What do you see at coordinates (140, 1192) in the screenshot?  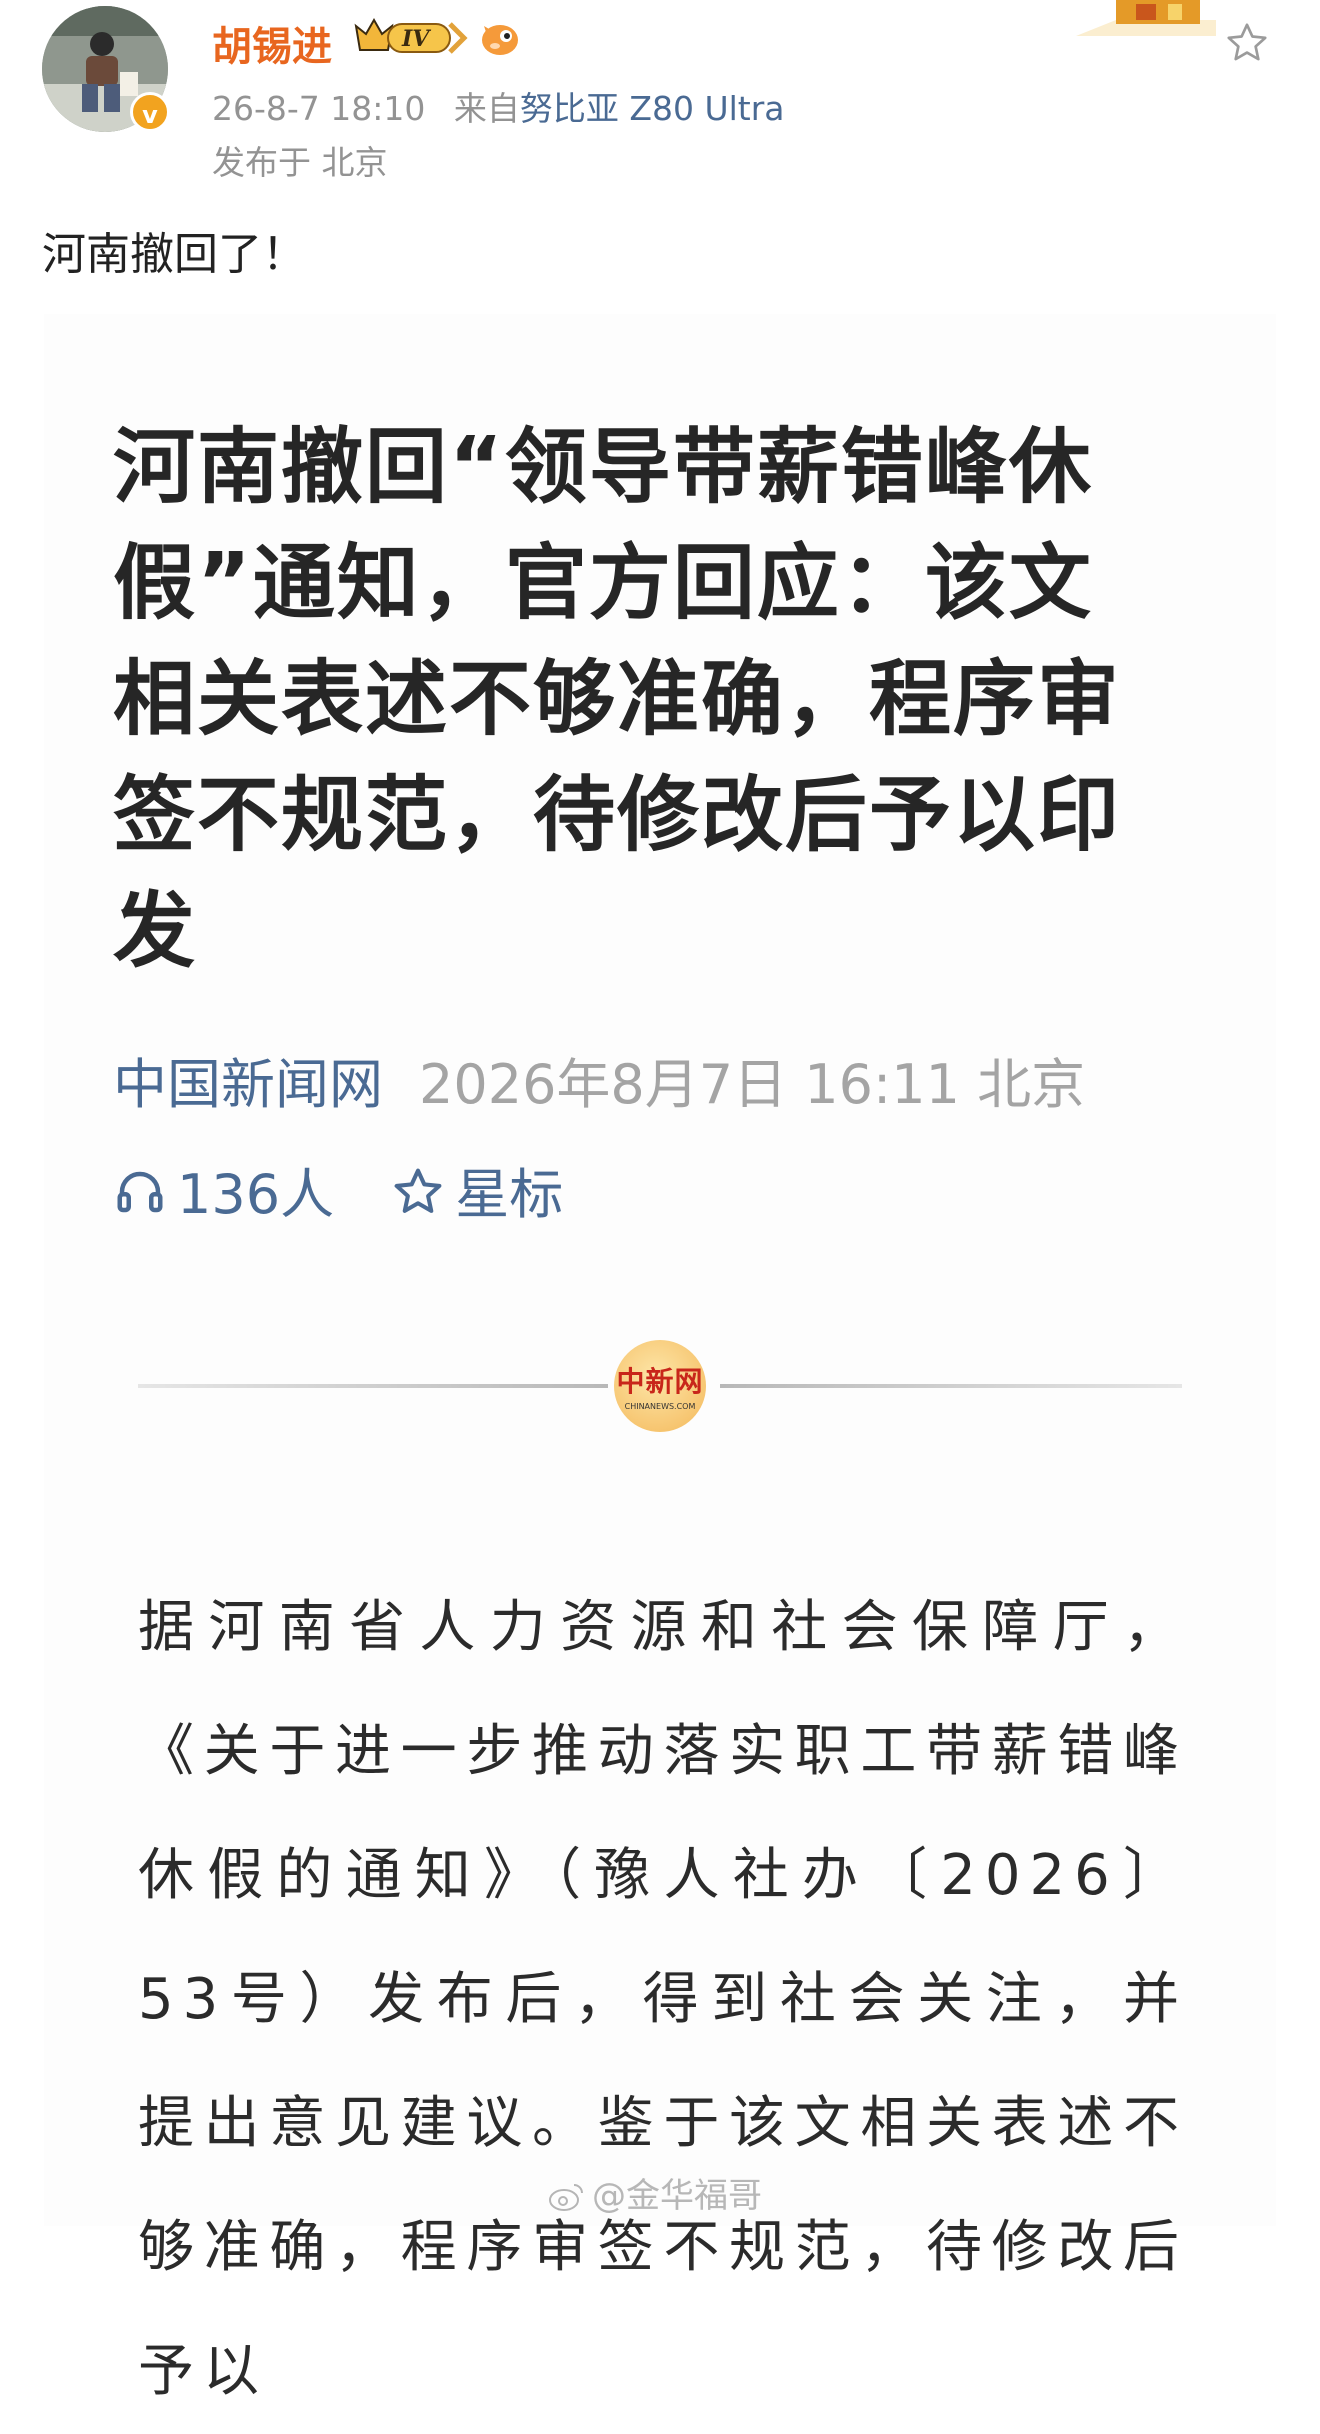 I see `headphones-icon` at bounding box center [140, 1192].